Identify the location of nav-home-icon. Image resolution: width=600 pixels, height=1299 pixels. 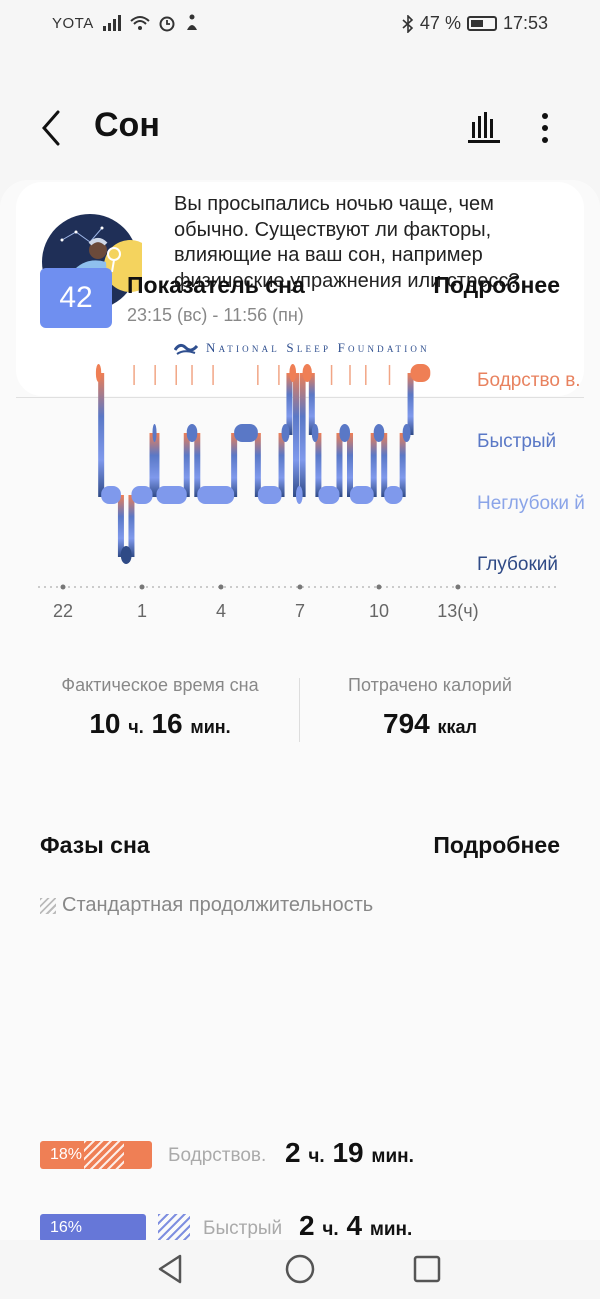
(300, 1269).